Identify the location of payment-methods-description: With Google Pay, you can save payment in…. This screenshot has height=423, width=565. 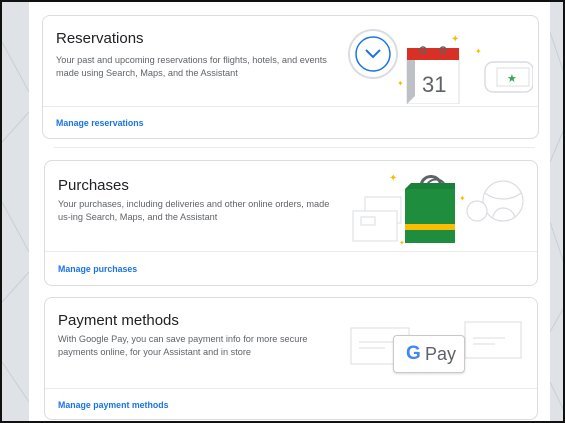
(183, 345).